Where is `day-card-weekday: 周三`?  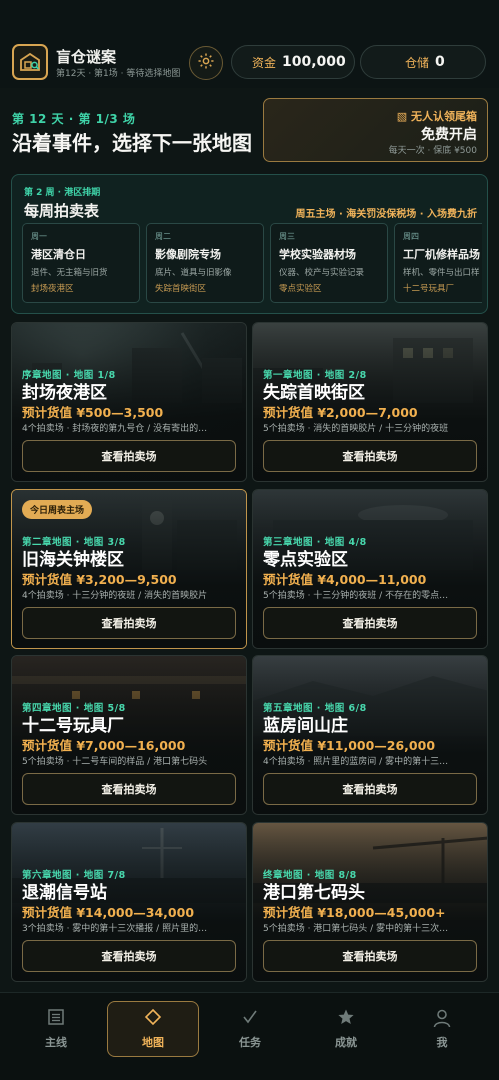 day-card-weekday: 周三 is located at coordinates (287, 236).